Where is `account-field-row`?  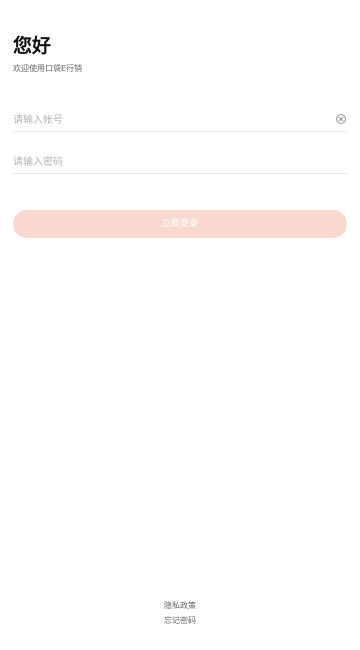 account-field-row is located at coordinates (180, 120).